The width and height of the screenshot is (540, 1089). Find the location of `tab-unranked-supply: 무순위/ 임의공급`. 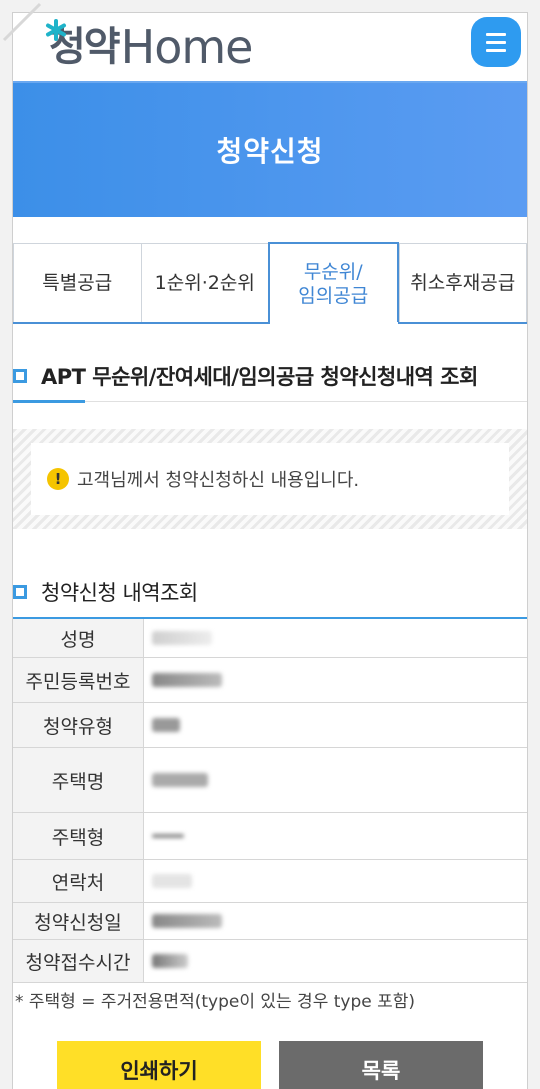

tab-unranked-supply: 무순위/ 임의공급 is located at coordinates (333, 283).